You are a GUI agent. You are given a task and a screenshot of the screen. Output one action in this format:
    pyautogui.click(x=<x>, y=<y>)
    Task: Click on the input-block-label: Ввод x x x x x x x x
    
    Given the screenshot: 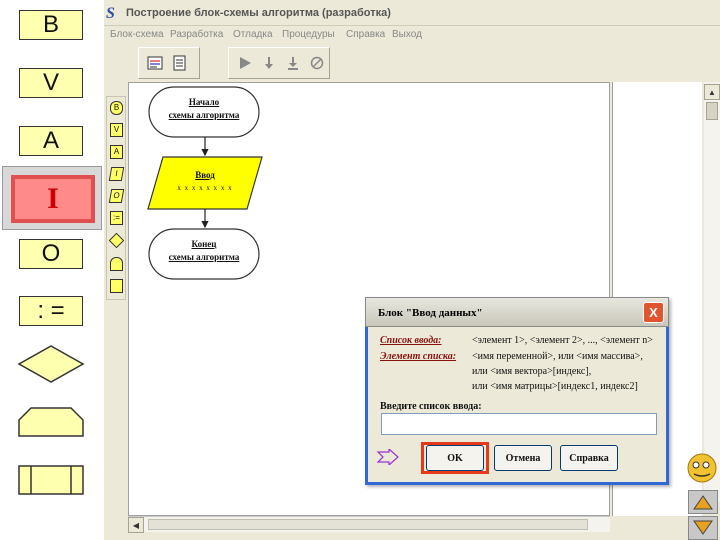 What is the action you would take?
    pyautogui.click(x=205, y=181)
    